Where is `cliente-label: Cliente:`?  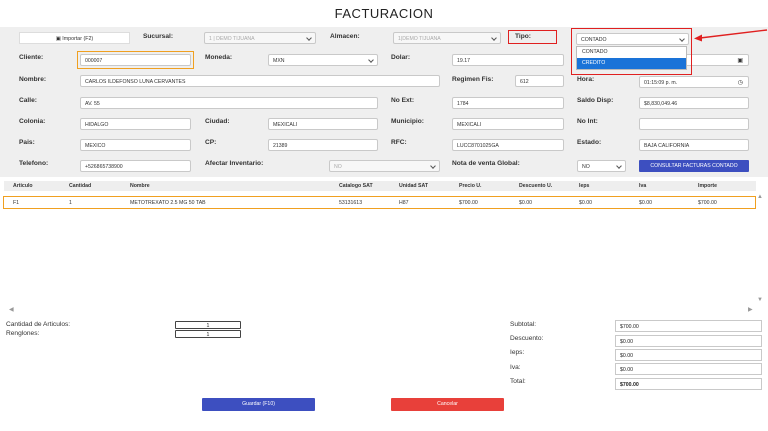
cliente-label: Cliente: is located at coordinates (31, 57).